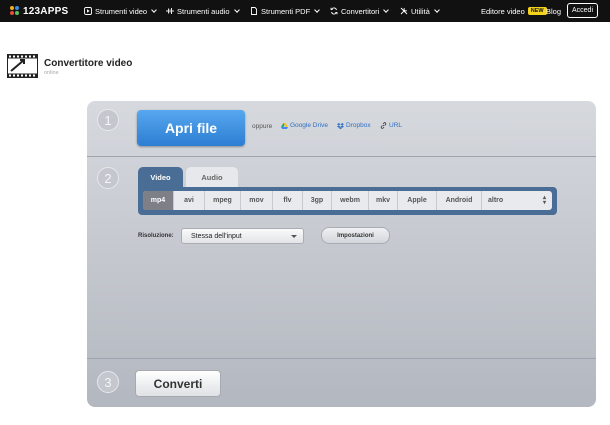 This screenshot has width=610, height=425. I want to click on tab-video: Video, so click(160, 177).